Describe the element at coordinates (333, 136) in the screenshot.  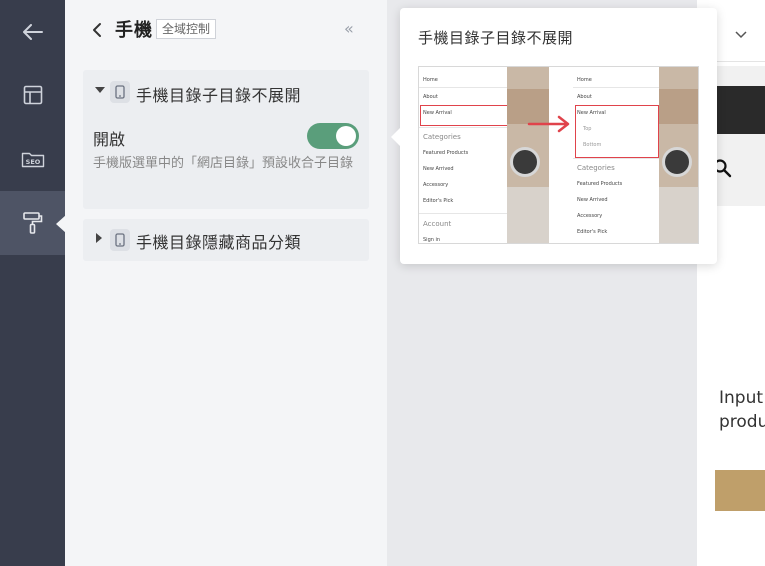
I see `enable-toggle` at that location.